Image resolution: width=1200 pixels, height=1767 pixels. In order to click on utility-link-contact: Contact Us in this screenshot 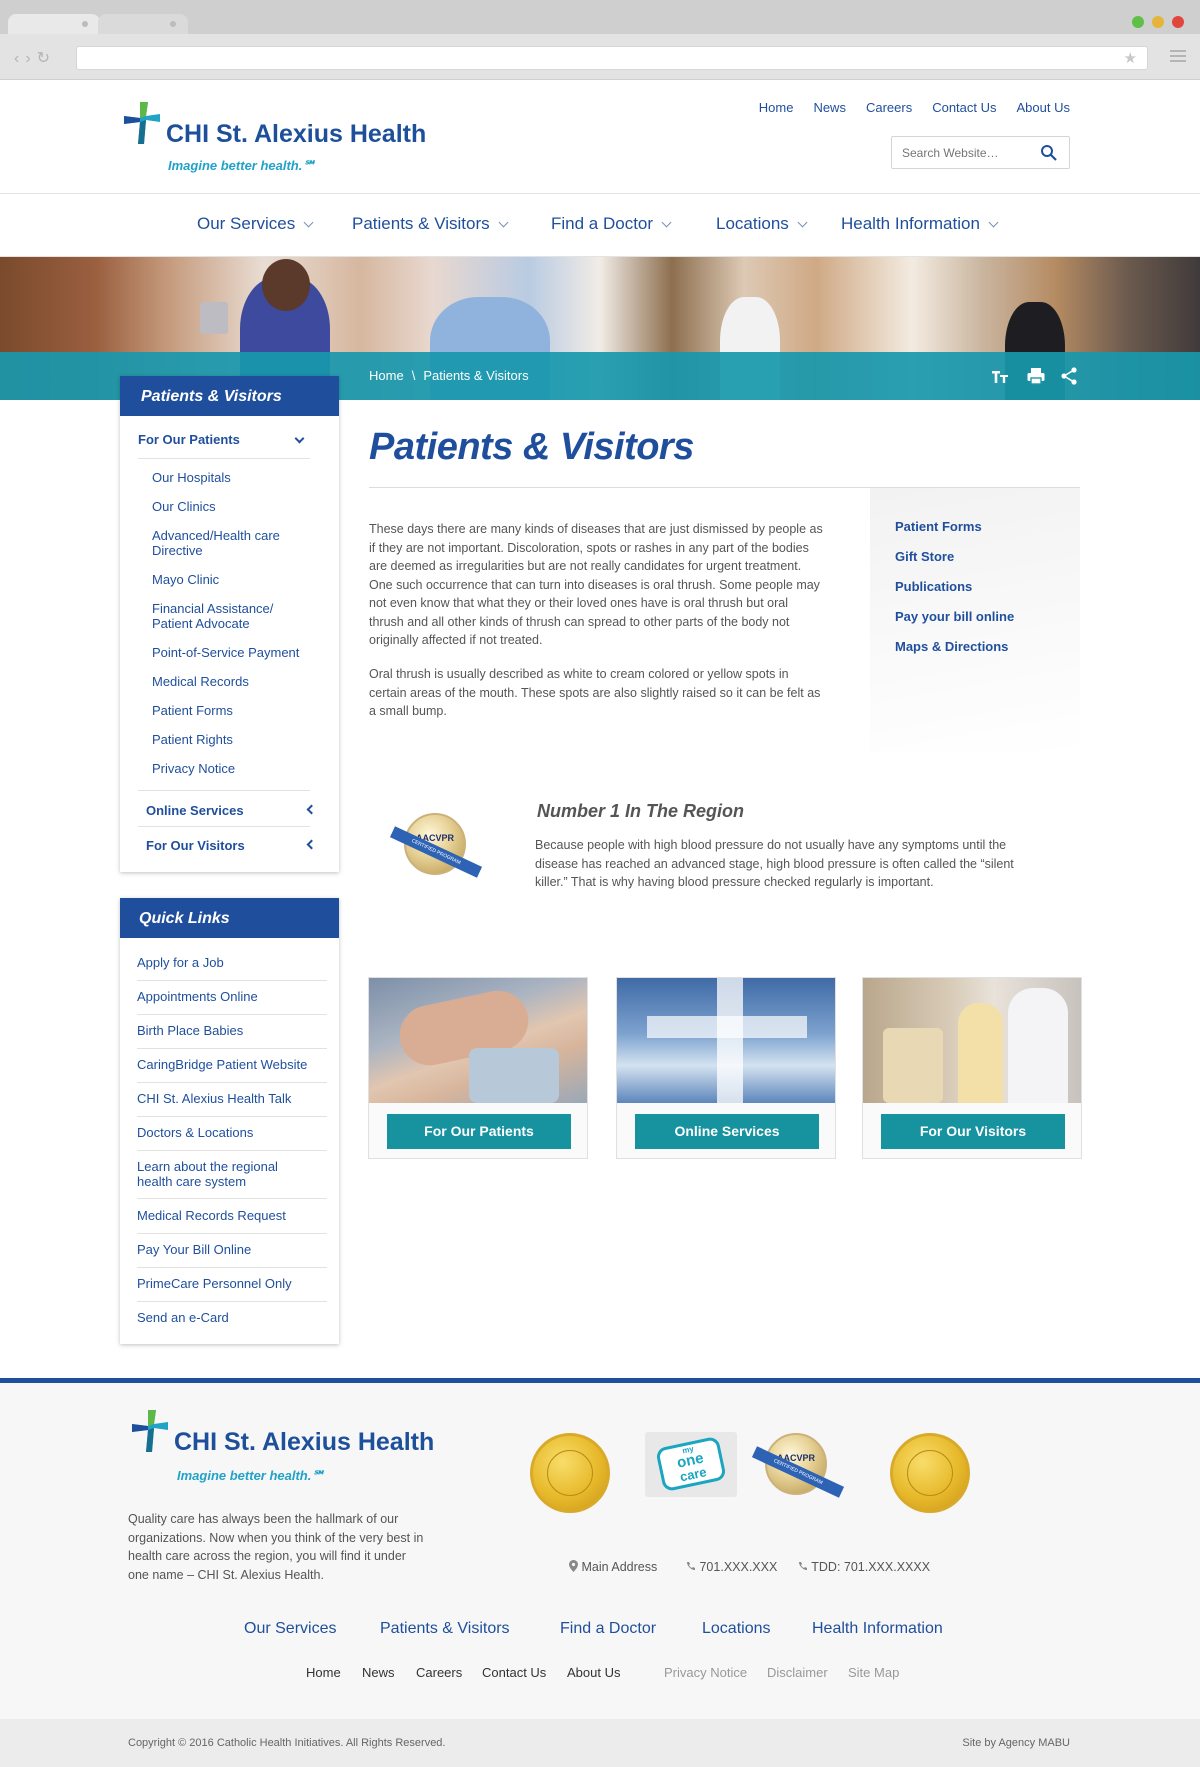, I will do `click(964, 107)`.